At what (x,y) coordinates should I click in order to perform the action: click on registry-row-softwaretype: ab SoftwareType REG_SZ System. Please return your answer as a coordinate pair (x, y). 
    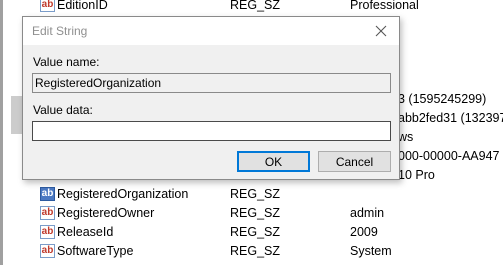
    Looking at the image, I should click on (271, 251).